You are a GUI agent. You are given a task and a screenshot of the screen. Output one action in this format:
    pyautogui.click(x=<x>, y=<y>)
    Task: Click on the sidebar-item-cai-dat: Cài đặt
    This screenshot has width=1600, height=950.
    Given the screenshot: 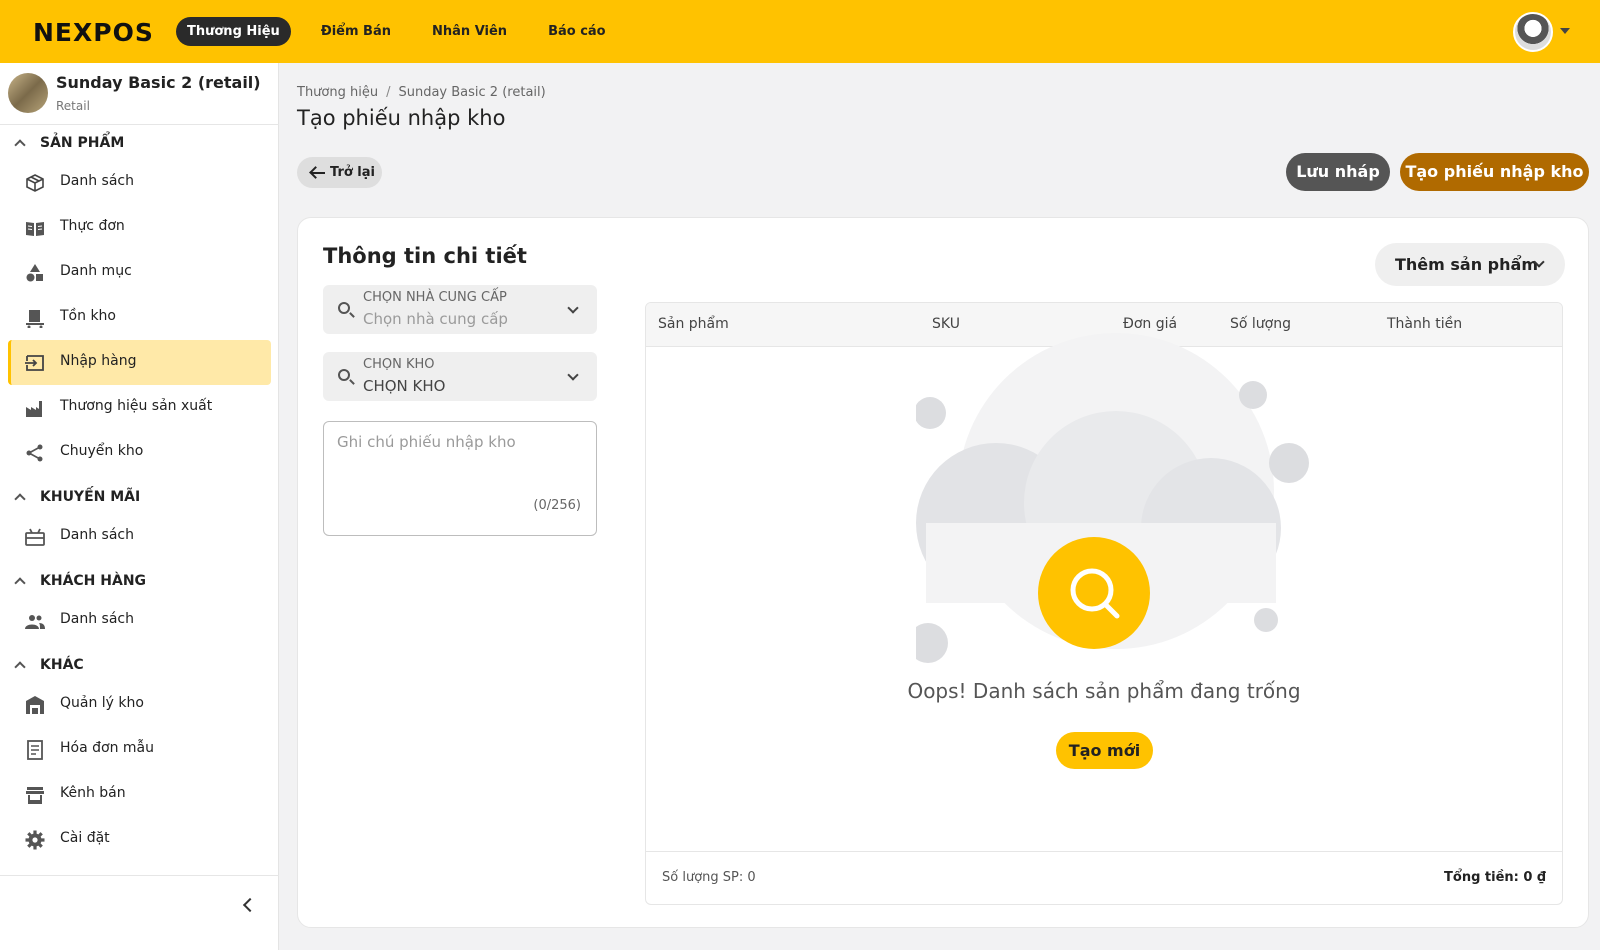 What is the action you would take?
    pyautogui.click(x=139, y=839)
    